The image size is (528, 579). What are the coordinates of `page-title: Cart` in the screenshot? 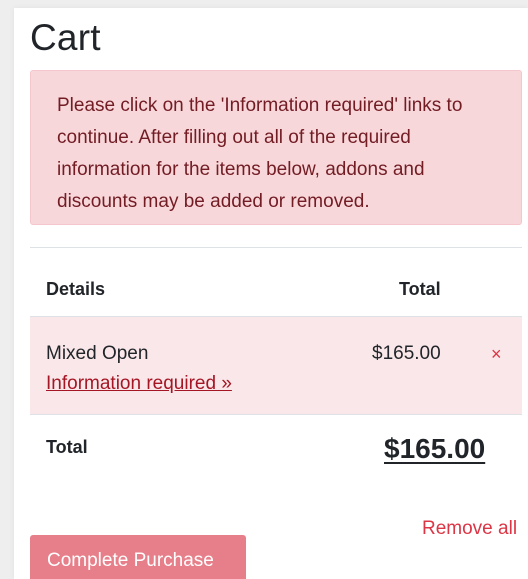 It's located at (65, 37).